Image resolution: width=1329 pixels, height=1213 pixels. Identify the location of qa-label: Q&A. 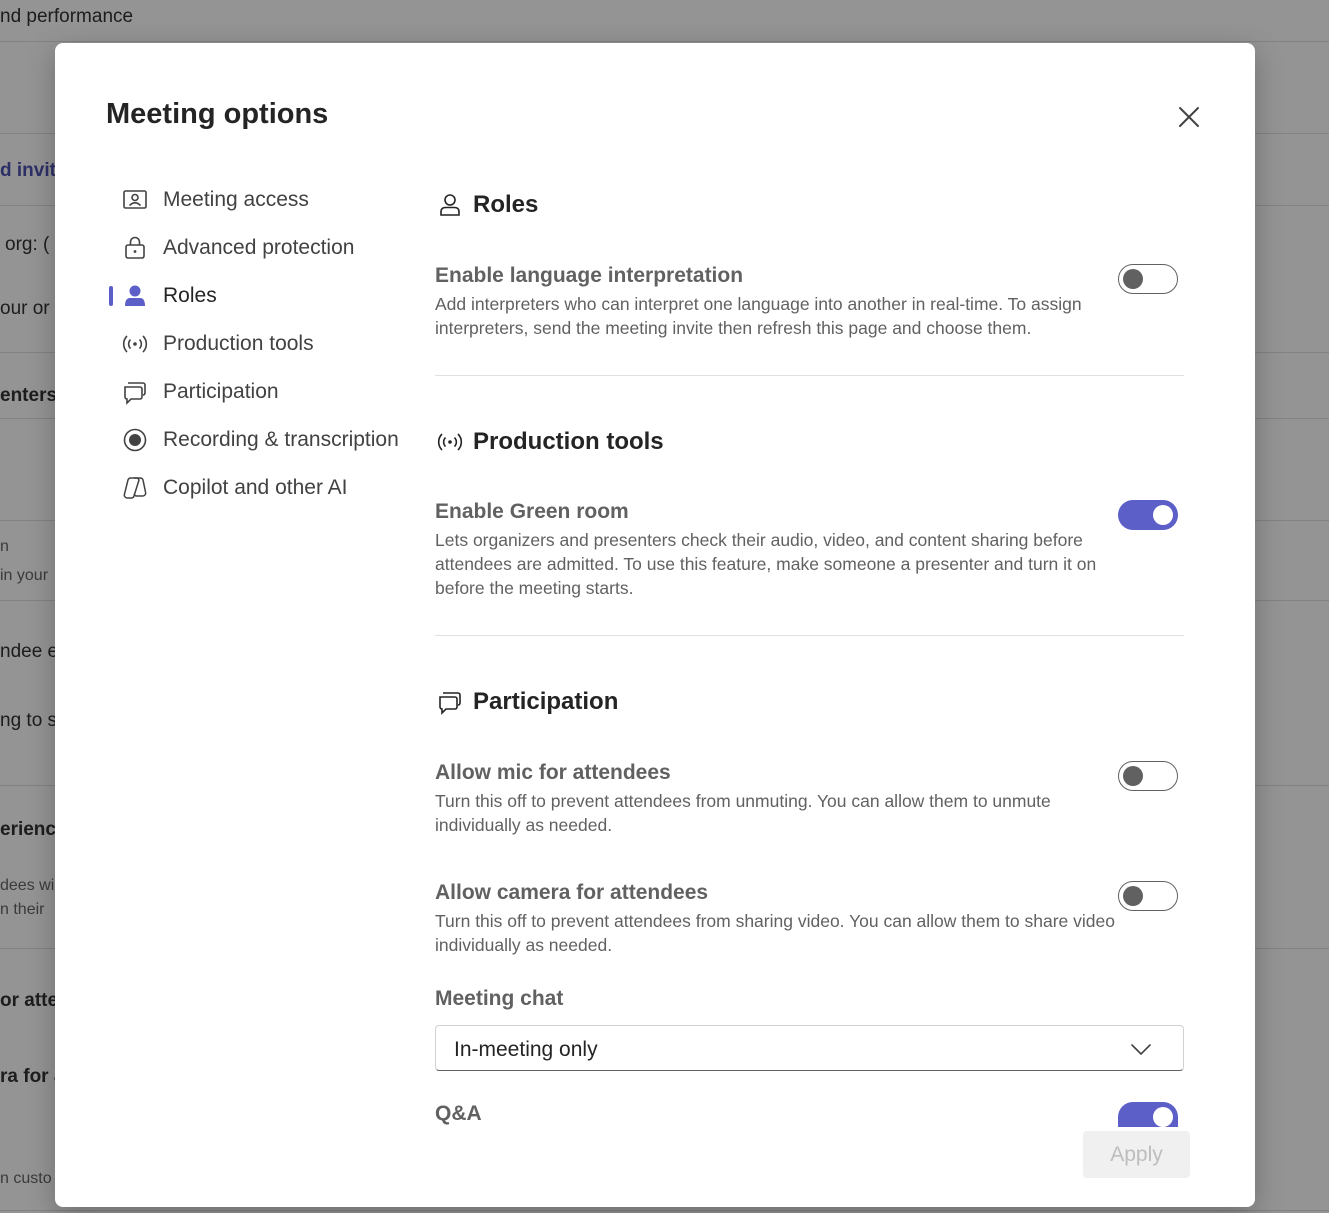
(458, 1113).